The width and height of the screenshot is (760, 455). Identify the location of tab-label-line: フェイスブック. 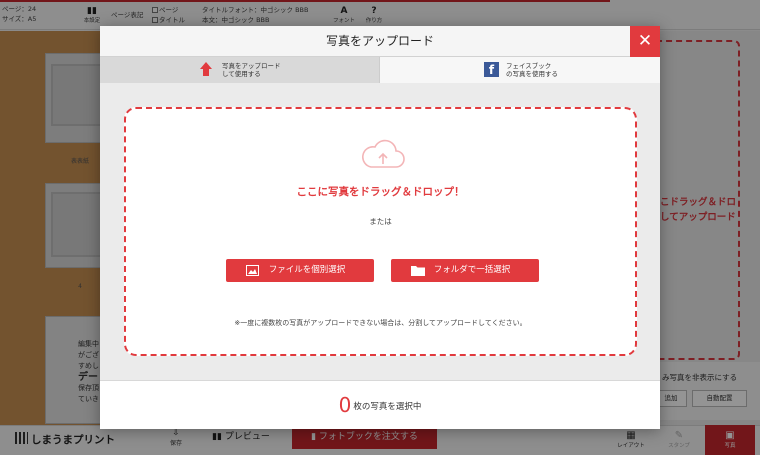
(529, 66).